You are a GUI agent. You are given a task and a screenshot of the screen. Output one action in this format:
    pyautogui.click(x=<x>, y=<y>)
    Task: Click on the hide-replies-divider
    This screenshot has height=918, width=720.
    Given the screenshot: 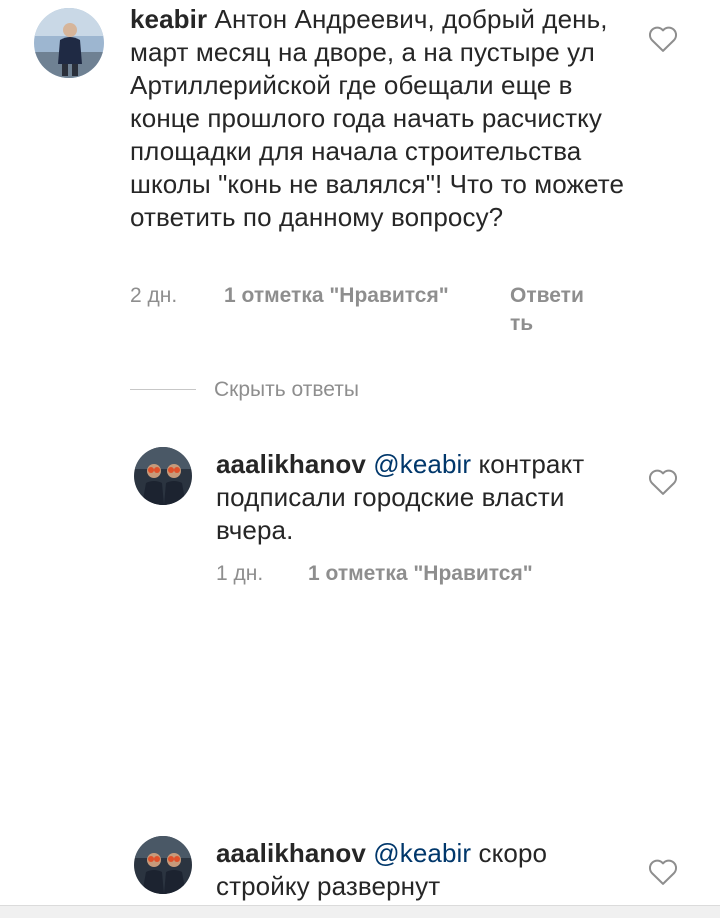 What is the action you would take?
    pyautogui.click(x=163, y=389)
    